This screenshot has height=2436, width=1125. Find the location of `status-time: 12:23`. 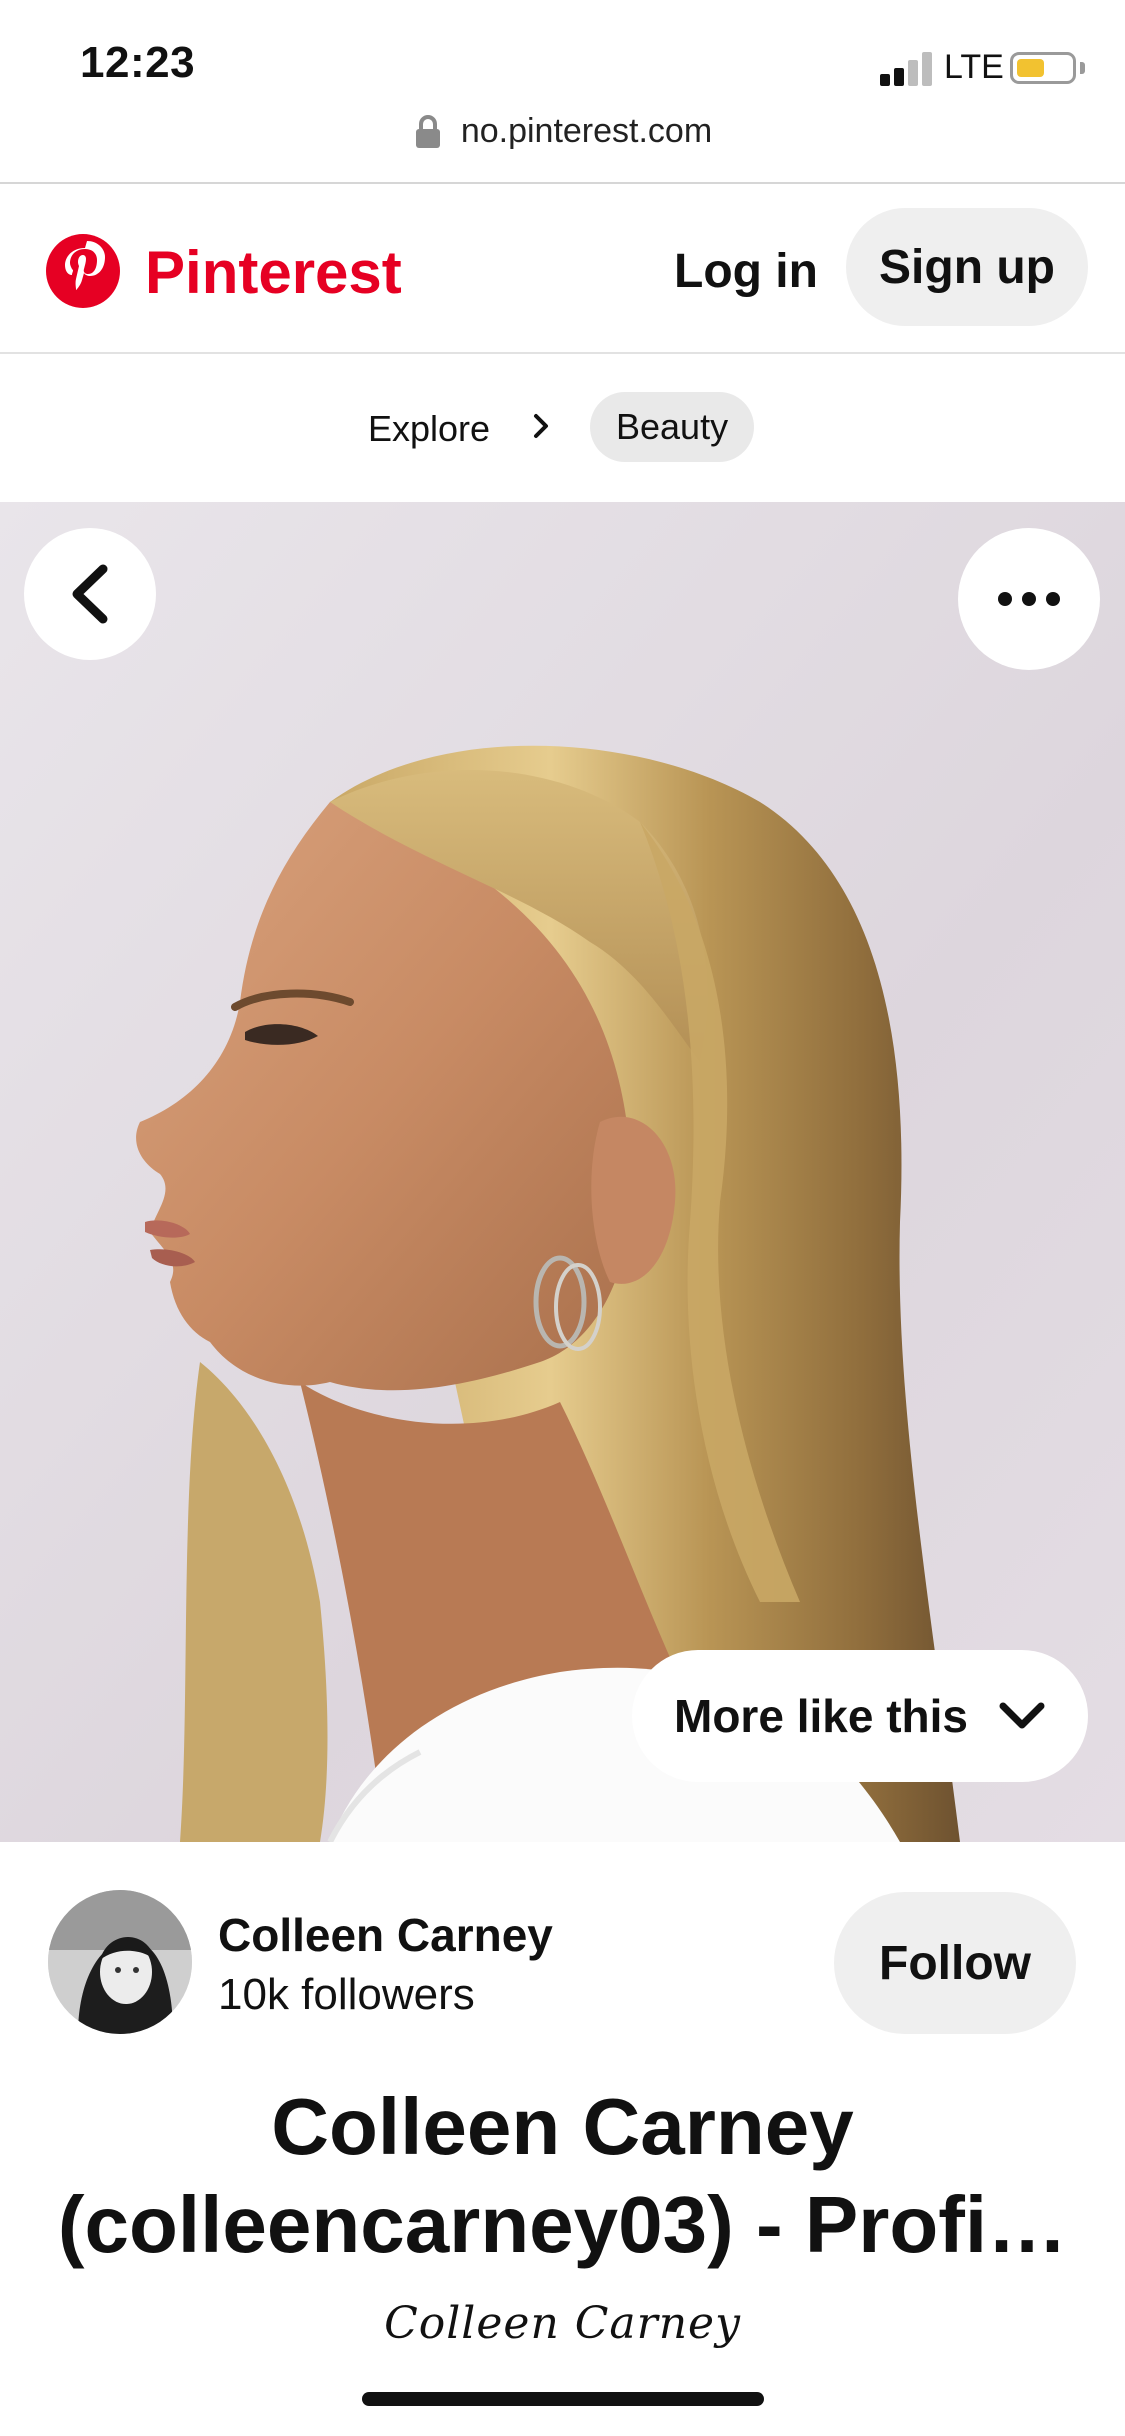

status-time: 12:23 is located at coordinates (138, 62).